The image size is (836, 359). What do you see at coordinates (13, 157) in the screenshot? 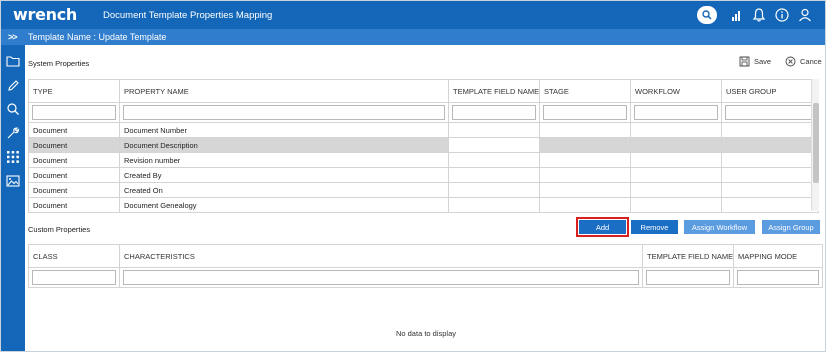
I see `grid-icon` at bounding box center [13, 157].